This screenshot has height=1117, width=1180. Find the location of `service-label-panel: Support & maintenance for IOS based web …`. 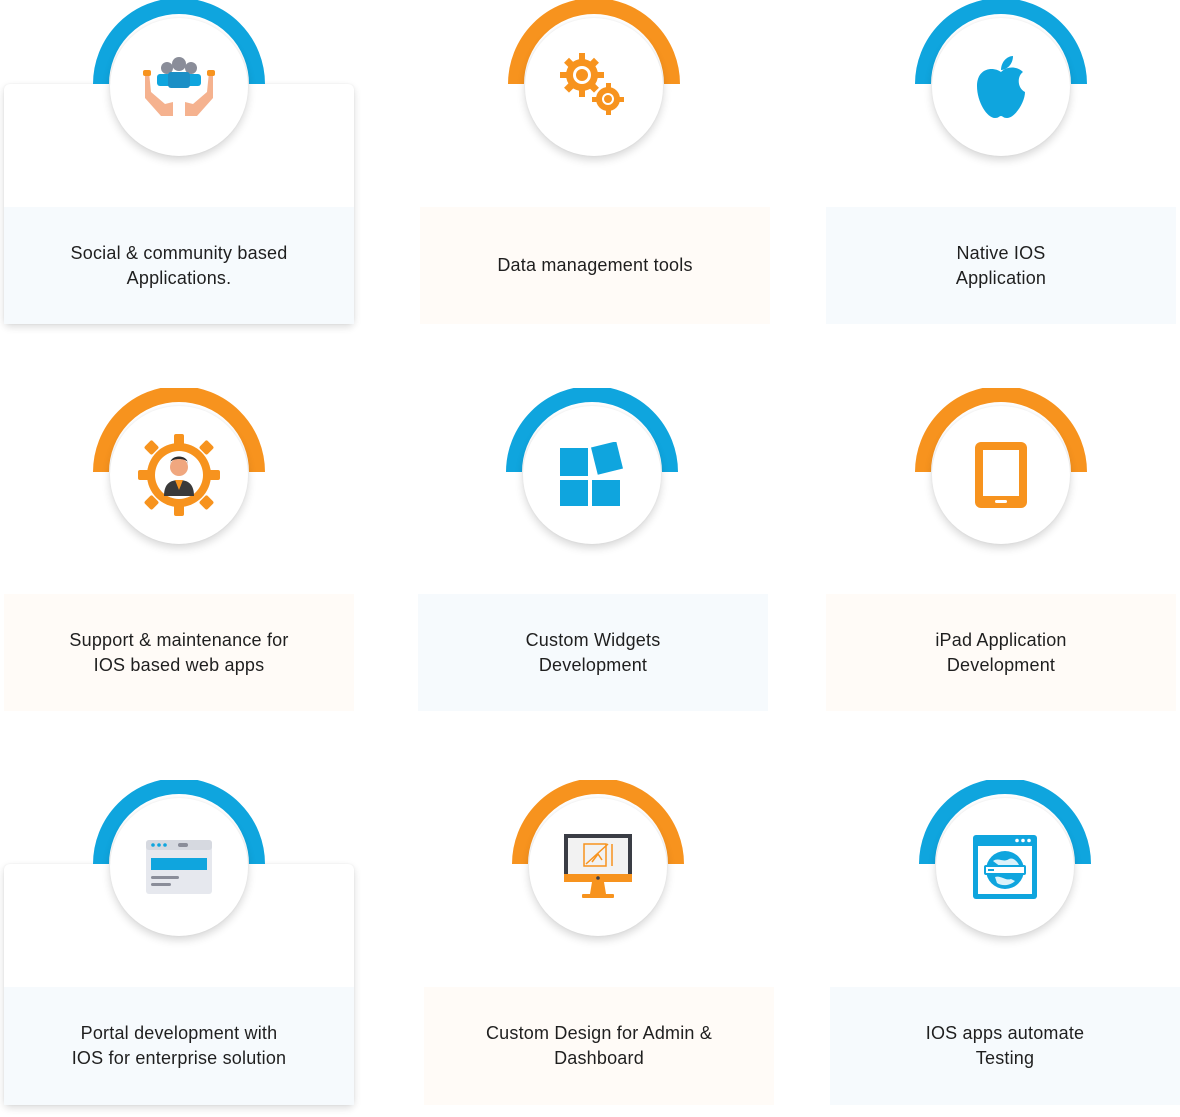

service-label-panel: Support & maintenance for IOS based web … is located at coordinates (179, 652).